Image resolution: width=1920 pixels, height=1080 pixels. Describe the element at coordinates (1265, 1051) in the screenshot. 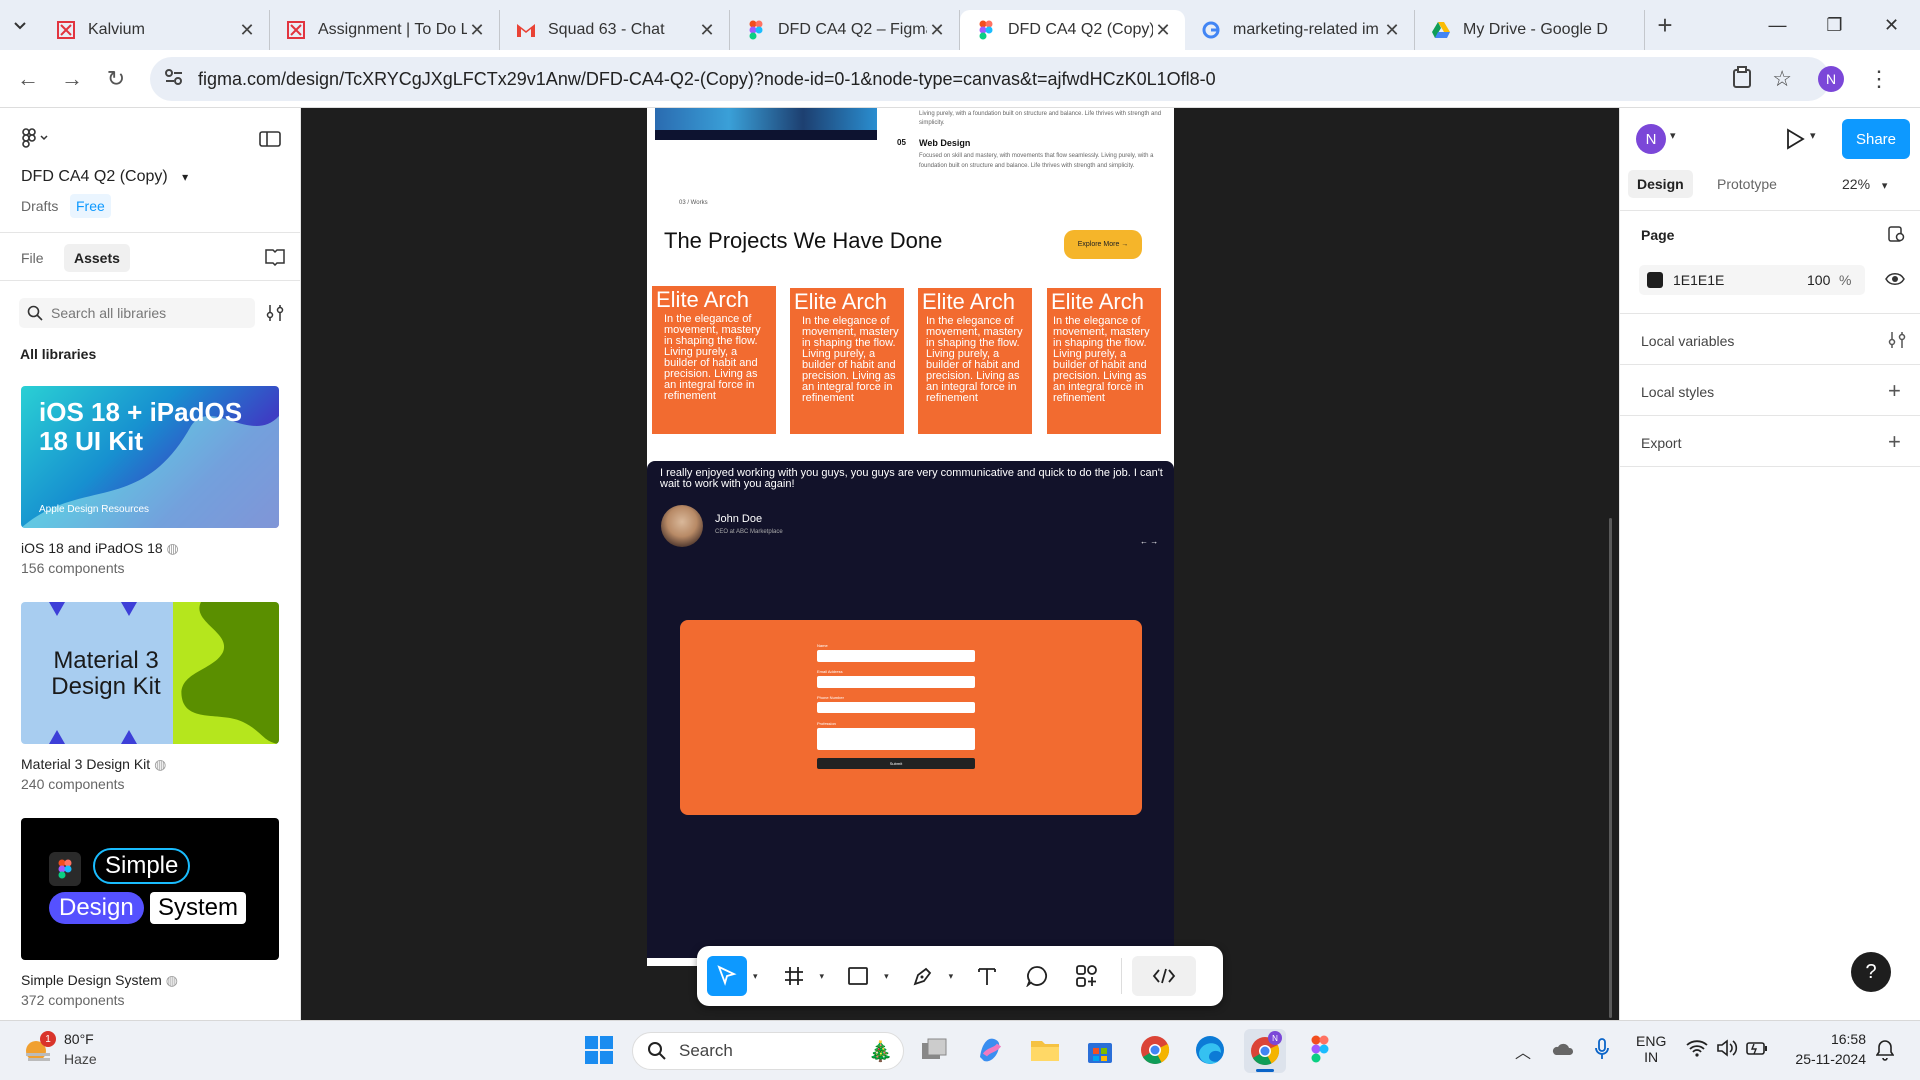

I see `chrome-profile-active-app: N` at that location.